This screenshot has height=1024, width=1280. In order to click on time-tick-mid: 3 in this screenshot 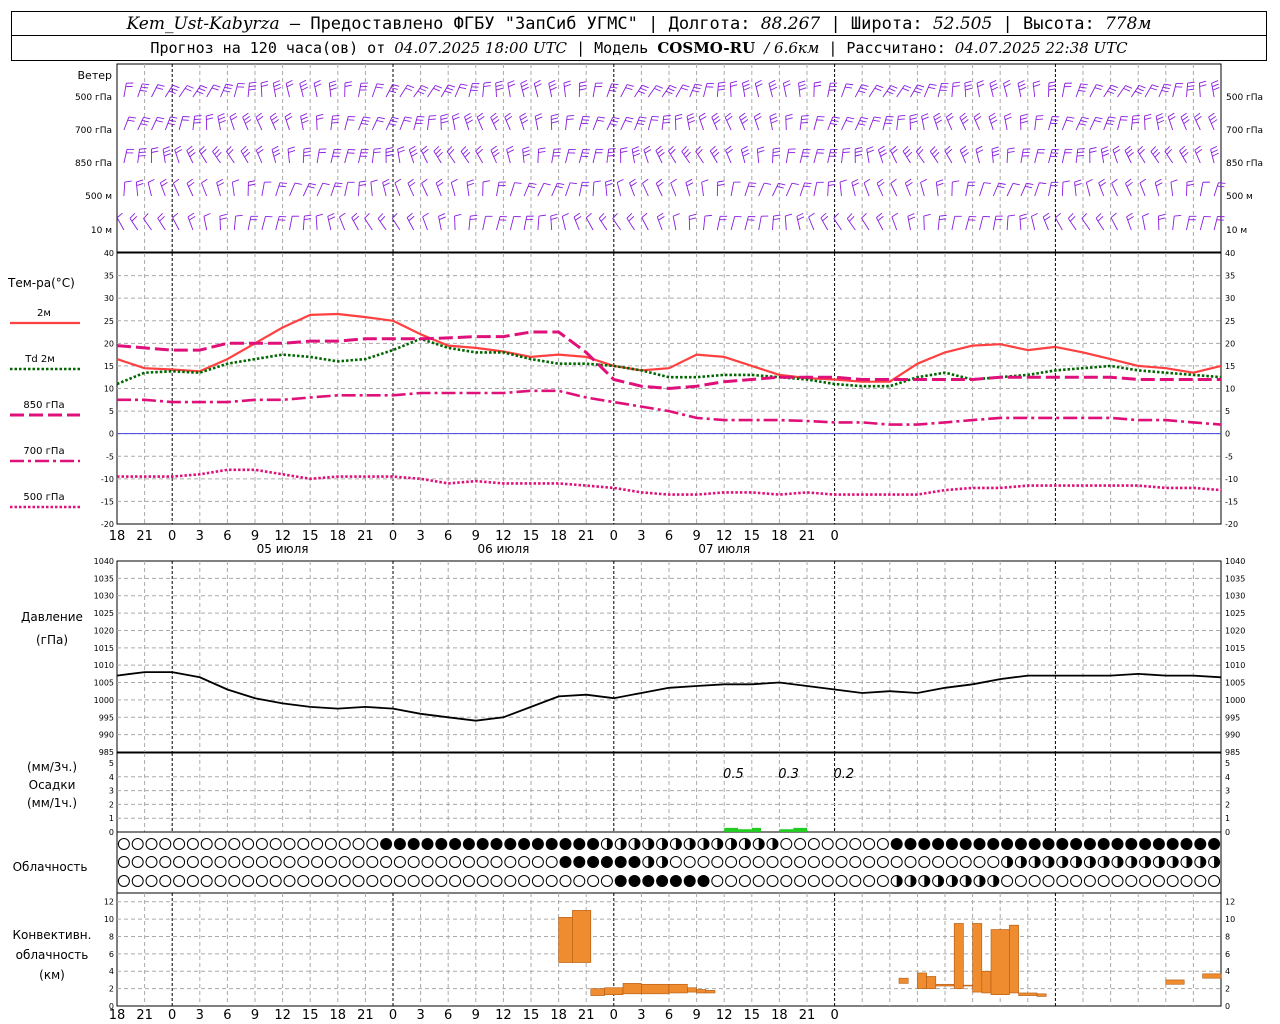, I will do `click(200, 536)`.